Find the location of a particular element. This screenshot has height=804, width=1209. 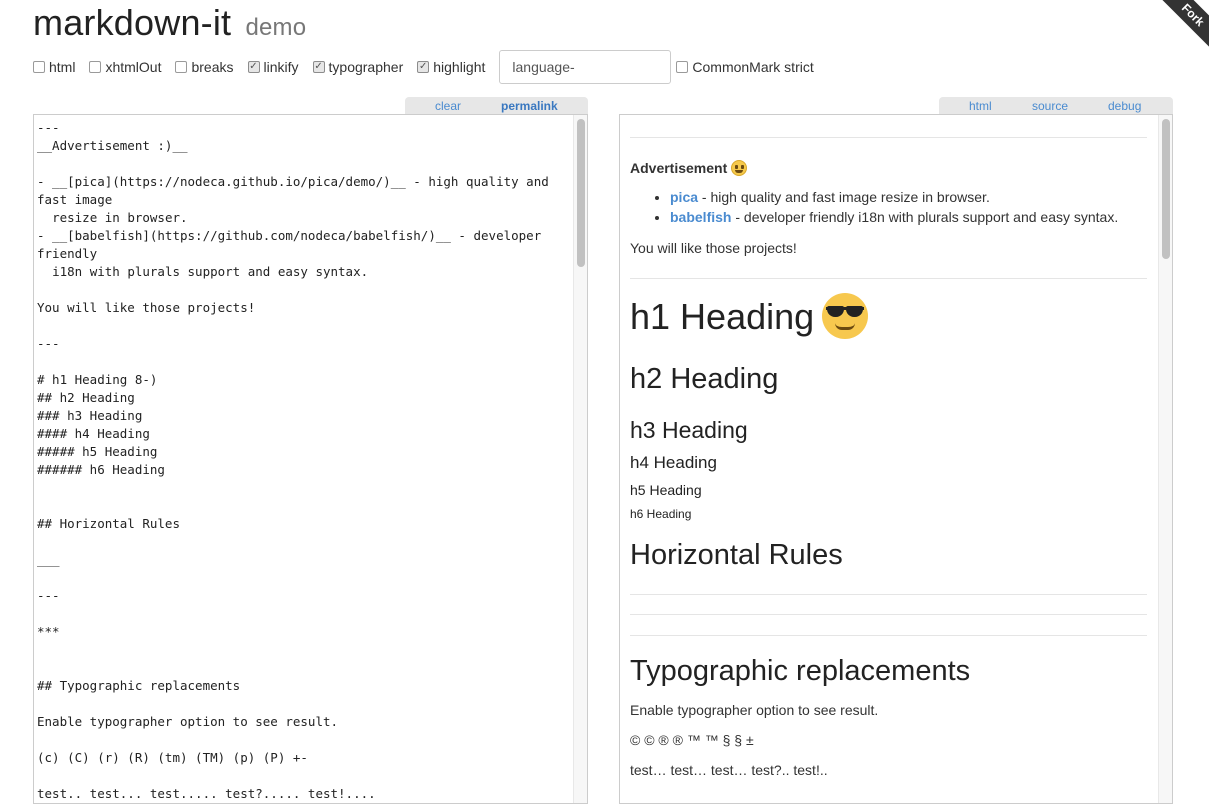

highlight-checkbox: ✓ is located at coordinates (423, 67).